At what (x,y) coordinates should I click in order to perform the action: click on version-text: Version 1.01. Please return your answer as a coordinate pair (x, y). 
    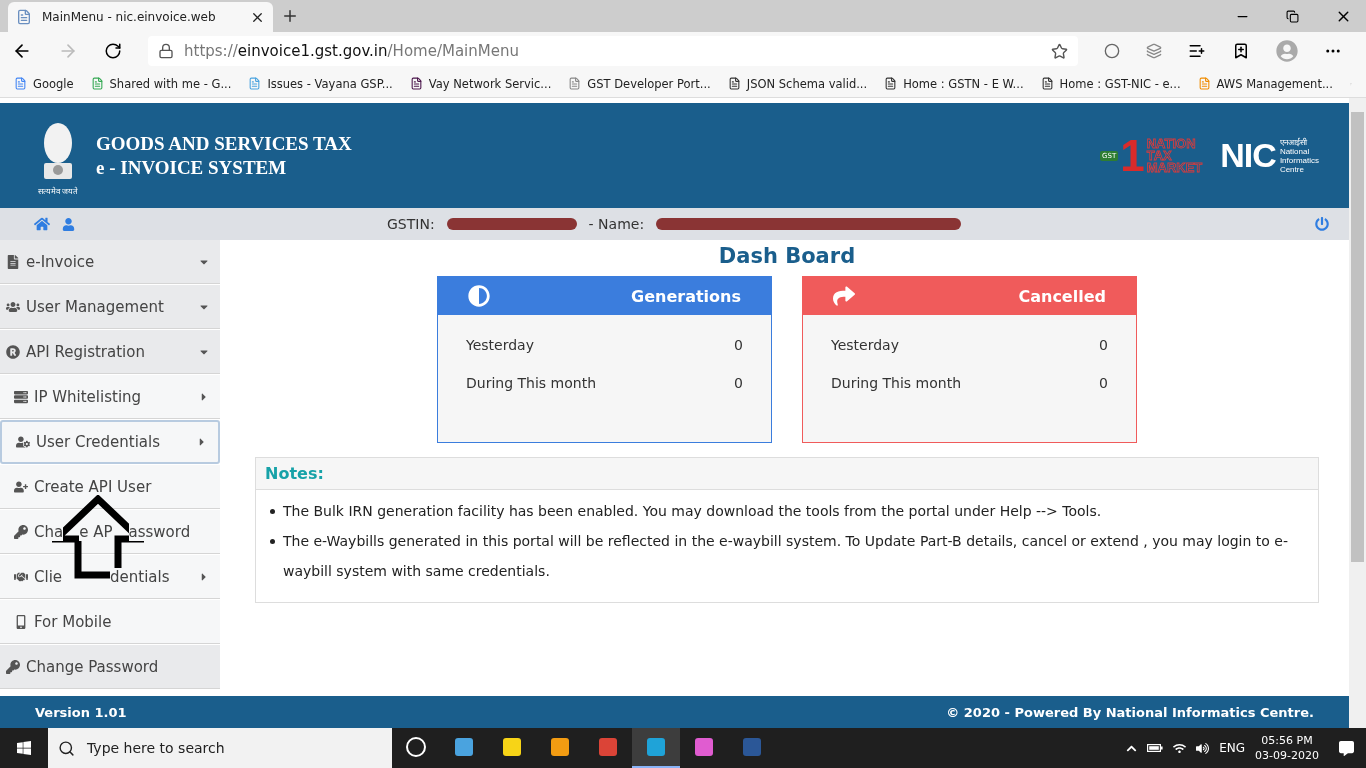
    Looking at the image, I should click on (81, 712).